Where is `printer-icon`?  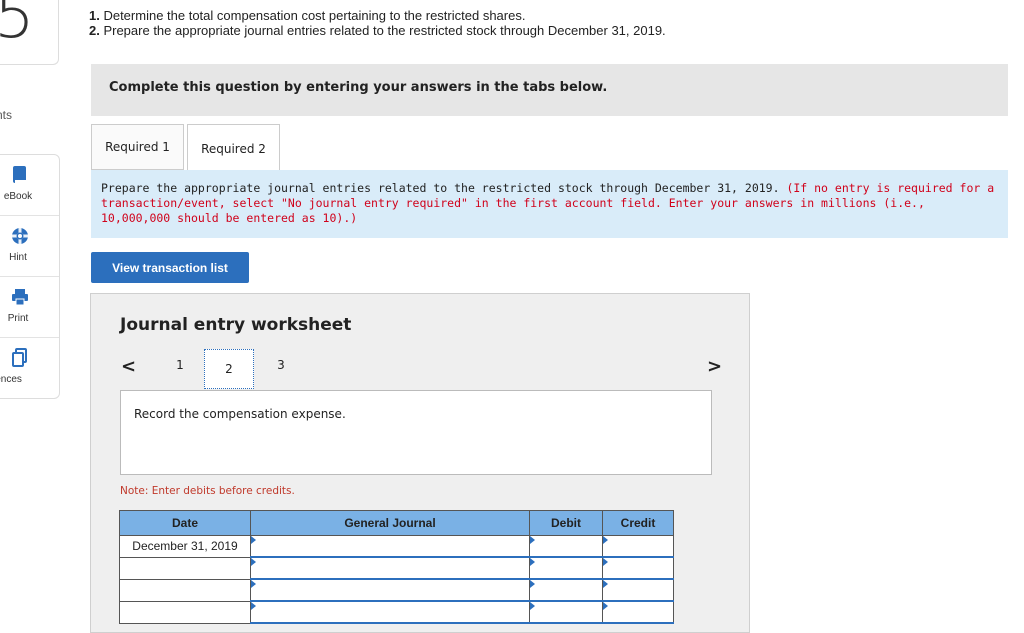
printer-icon is located at coordinates (20, 297).